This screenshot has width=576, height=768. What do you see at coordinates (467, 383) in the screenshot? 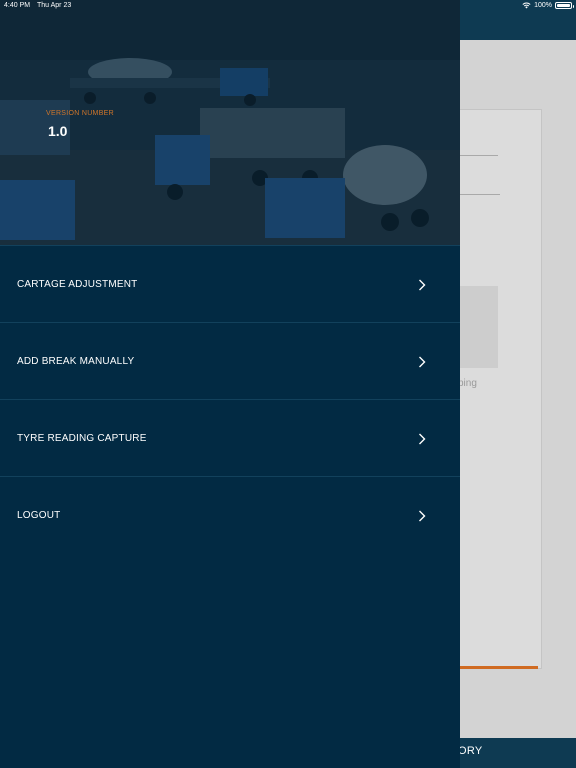
I see `faint-text: ping` at bounding box center [467, 383].